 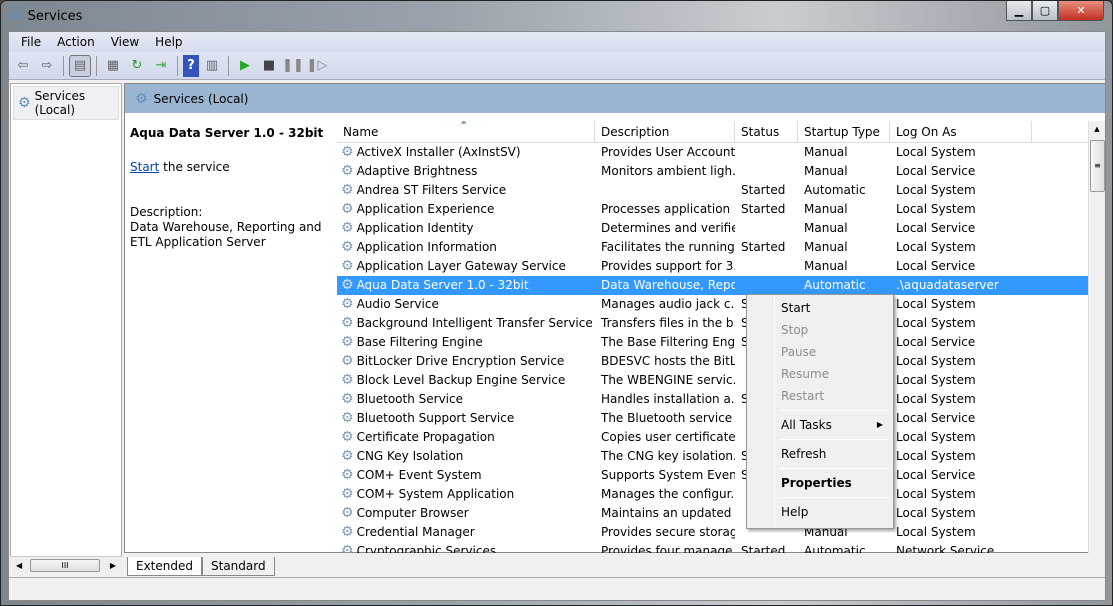 I want to click on context-menu-stop: Stop, so click(x=820, y=330).